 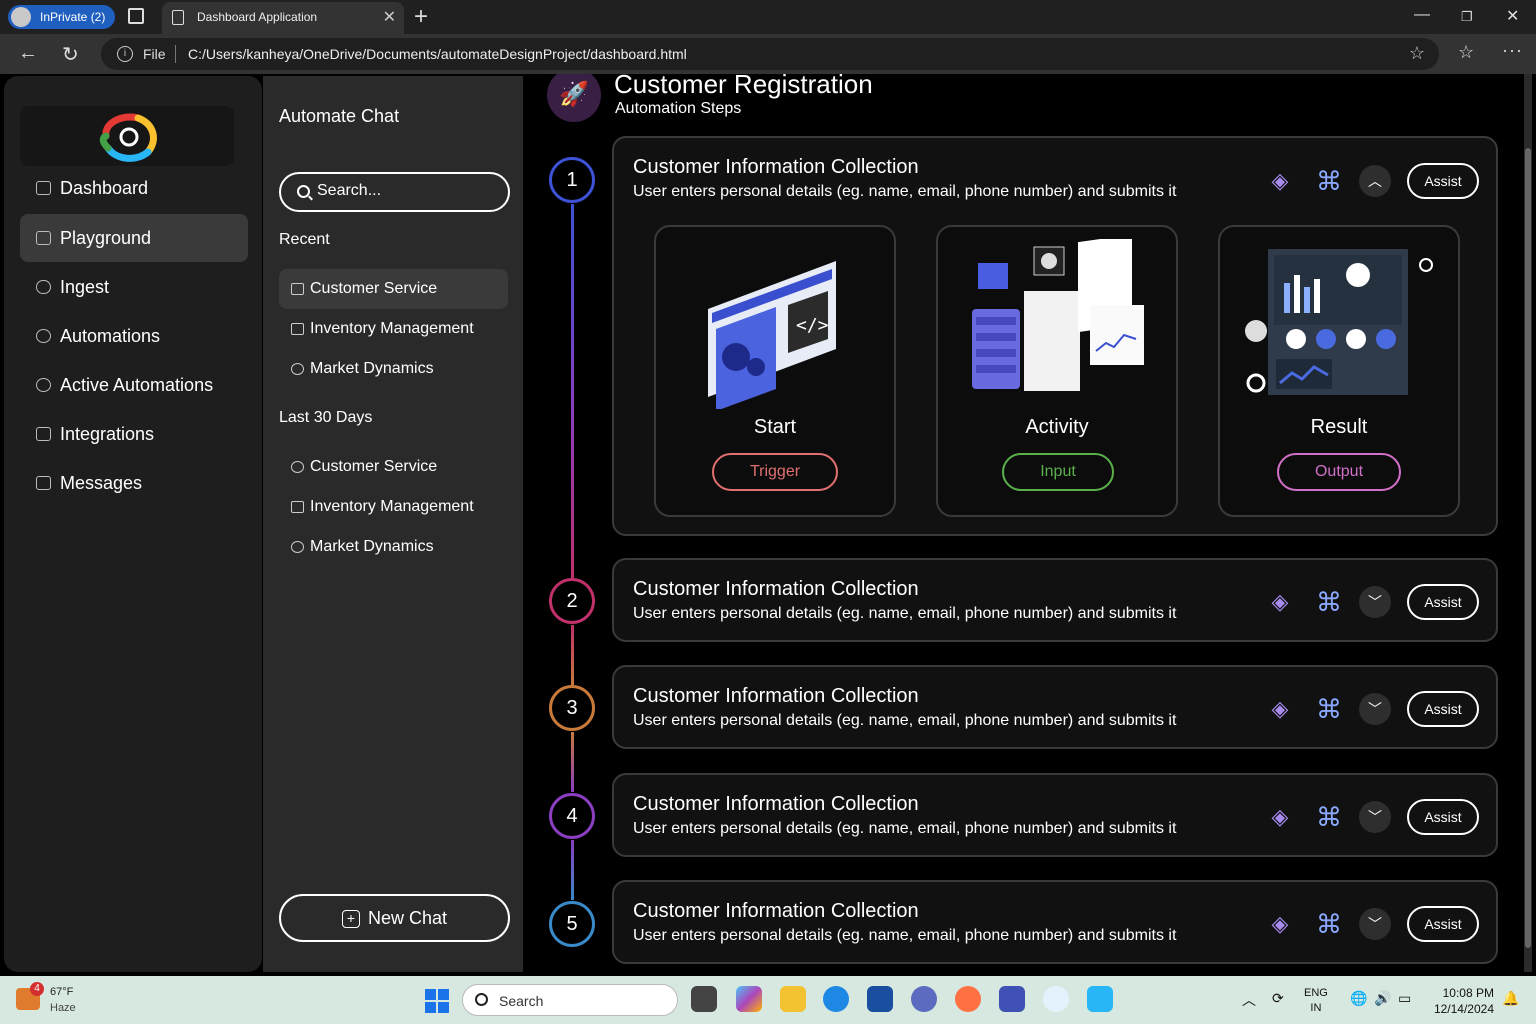 What do you see at coordinates (1278, 998) in the screenshot?
I see `sync-icon: ⟳` at bounding box center [1278, 998].